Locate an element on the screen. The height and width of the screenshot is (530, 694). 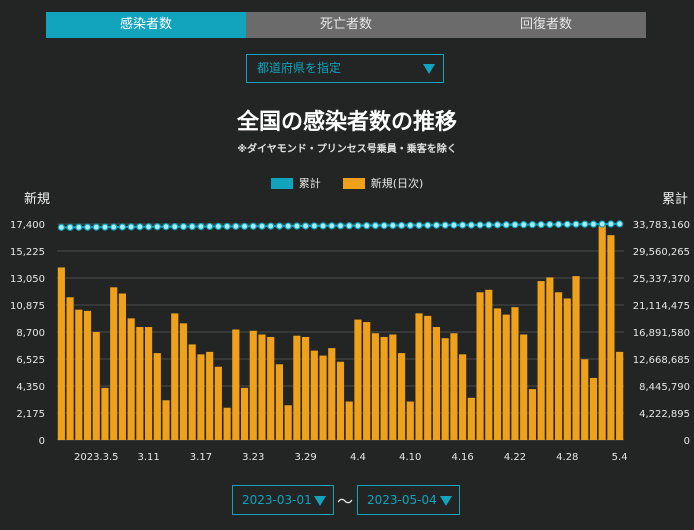
date-to-value: 2023-05-04 is located at coordinates (402, 500).